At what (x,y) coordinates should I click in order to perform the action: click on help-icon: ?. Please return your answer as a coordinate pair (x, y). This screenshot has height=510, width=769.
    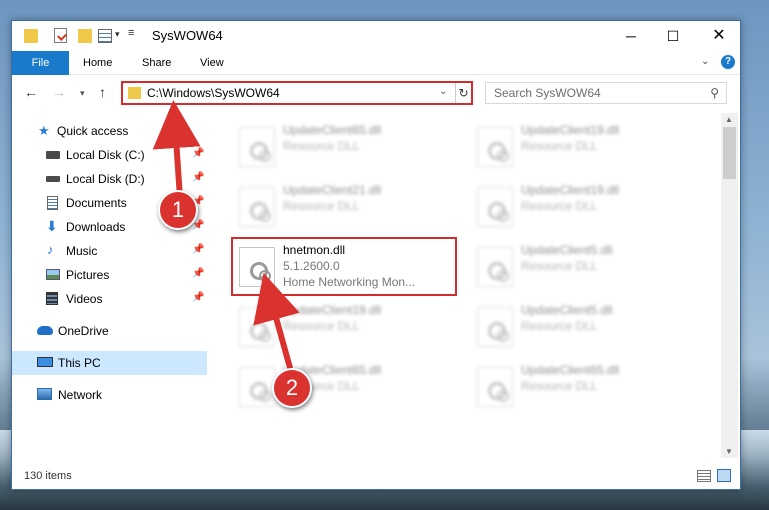
    Looking at the image, I should click on (728, 62).